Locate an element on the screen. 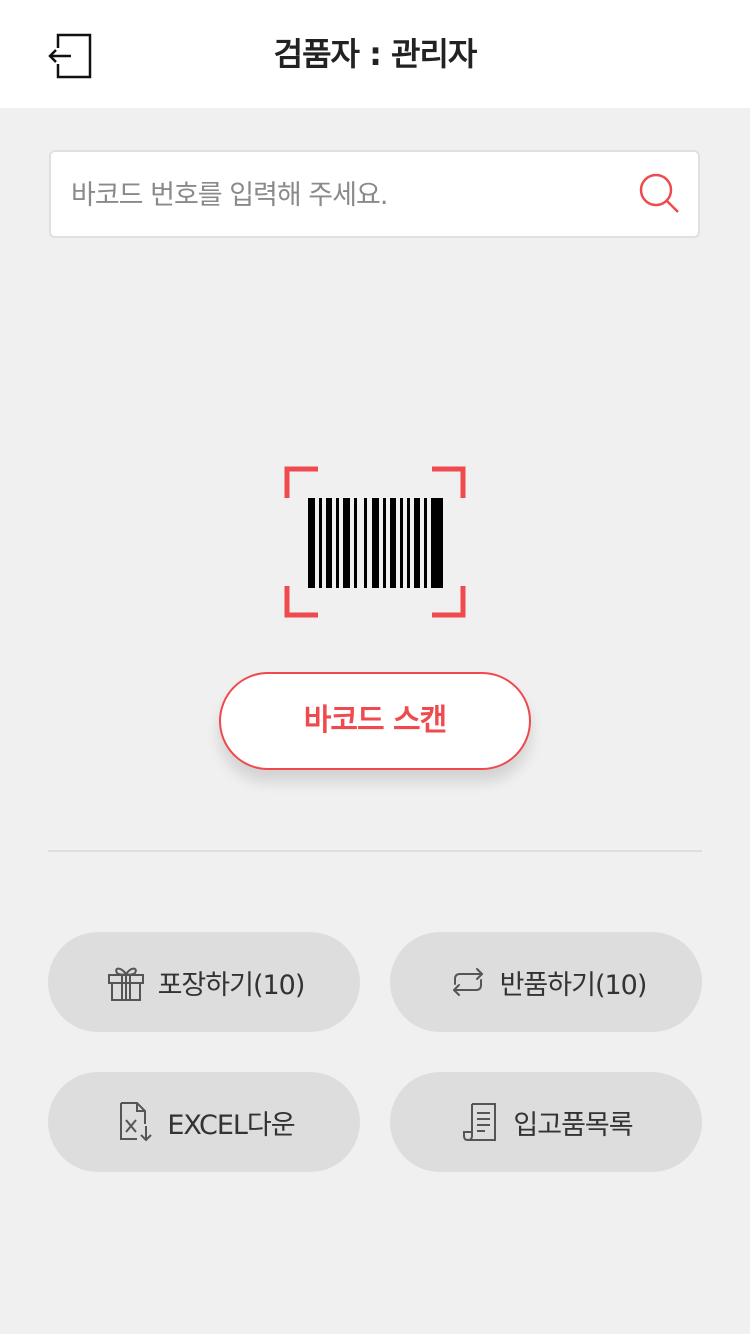  barcode-scan-button: 바코드 스캔 is located at coordinates (375, 721).